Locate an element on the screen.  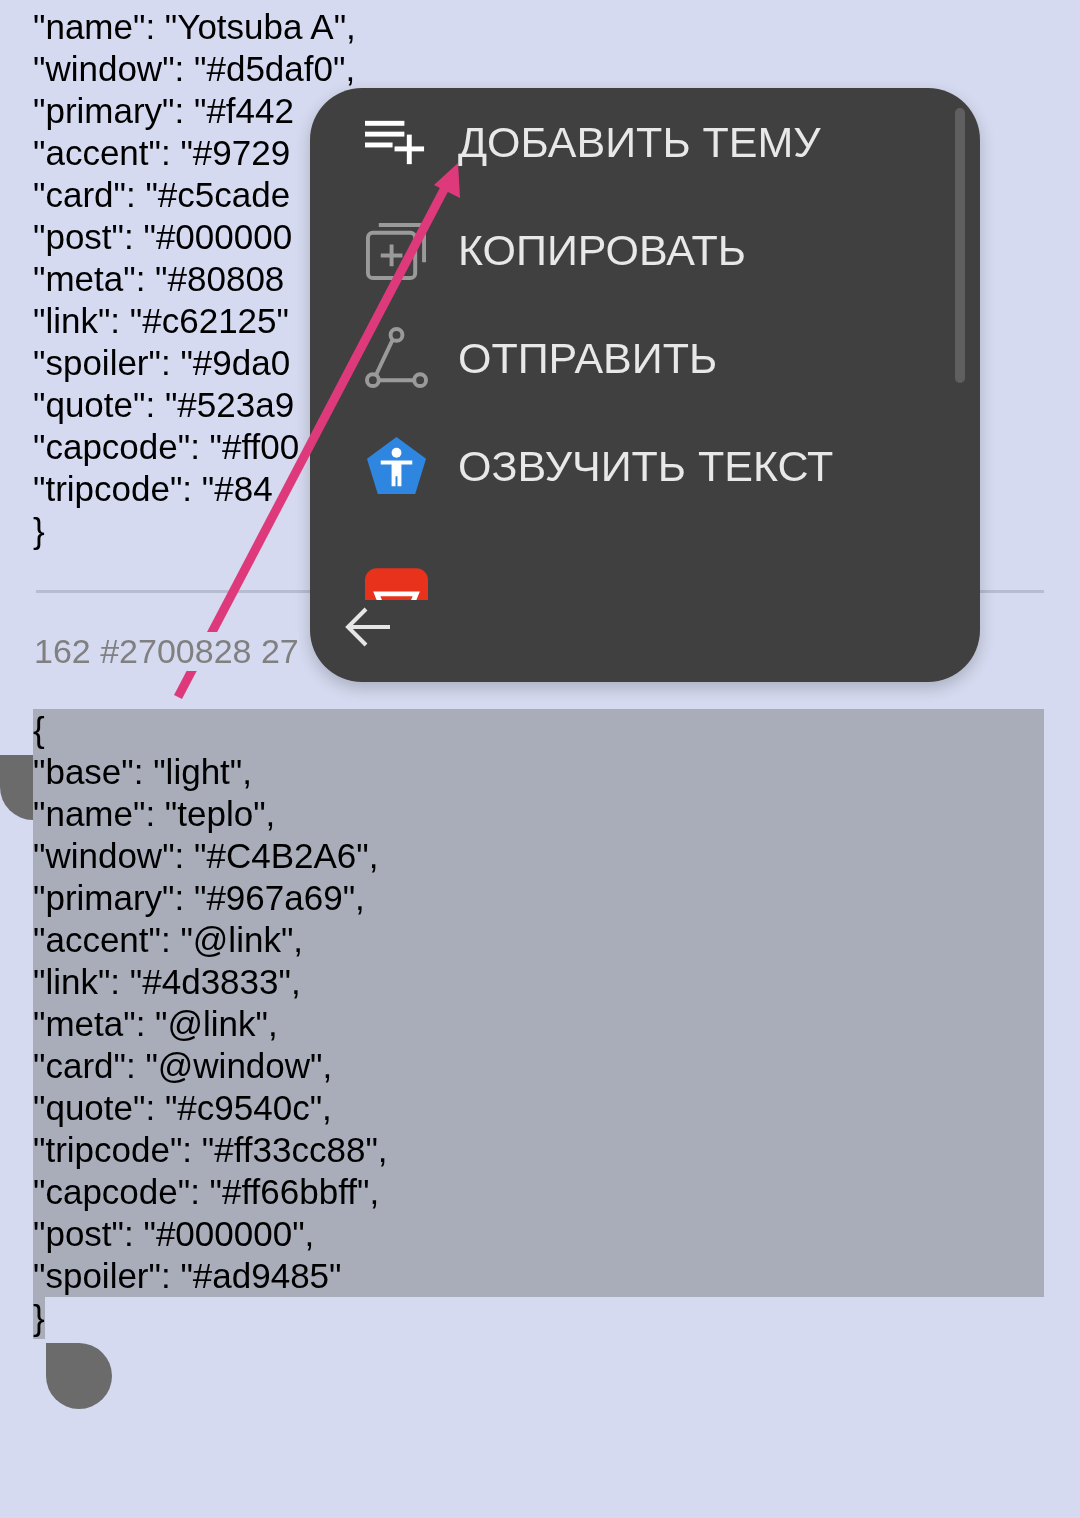
menu-item: КОПИРОВАТЬ is located at coordinates (645, 250).